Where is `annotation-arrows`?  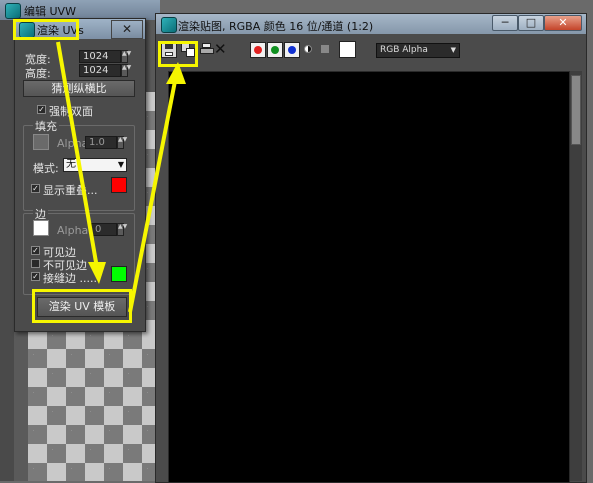
annotation-arrows is located at coordinates (121, 177).